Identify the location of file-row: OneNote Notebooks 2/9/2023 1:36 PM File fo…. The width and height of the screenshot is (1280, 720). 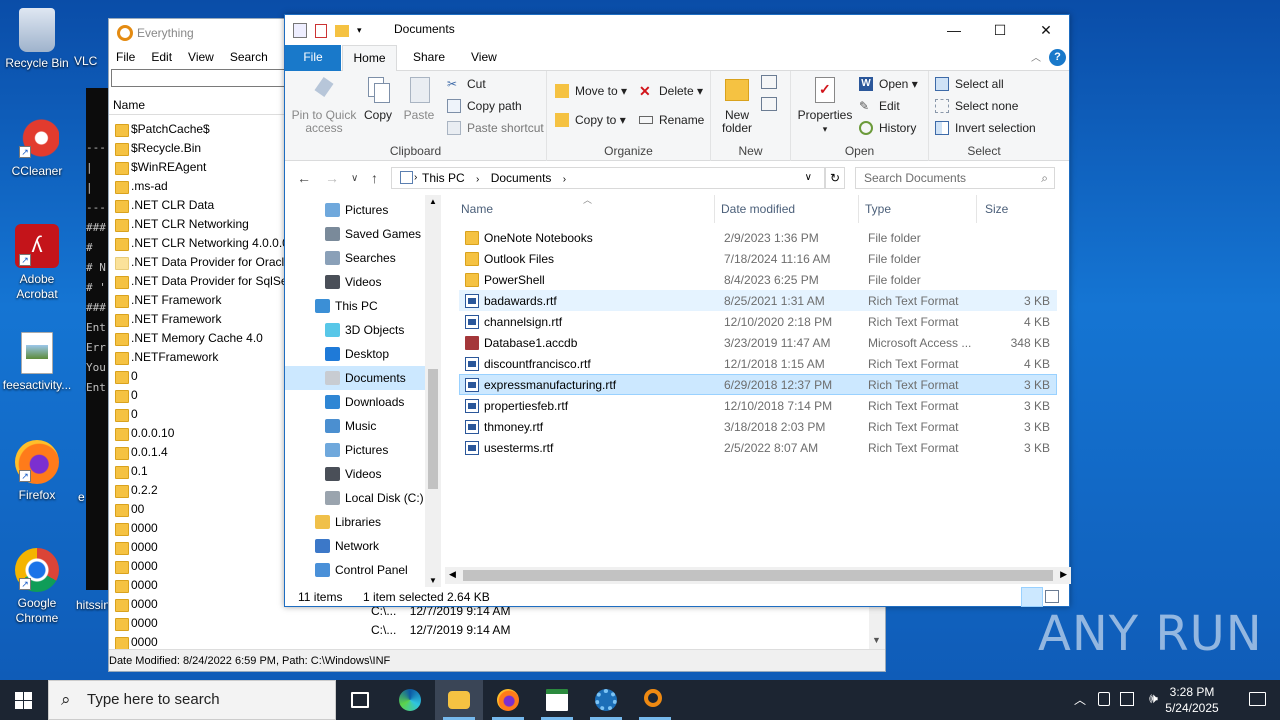
(758, 237).